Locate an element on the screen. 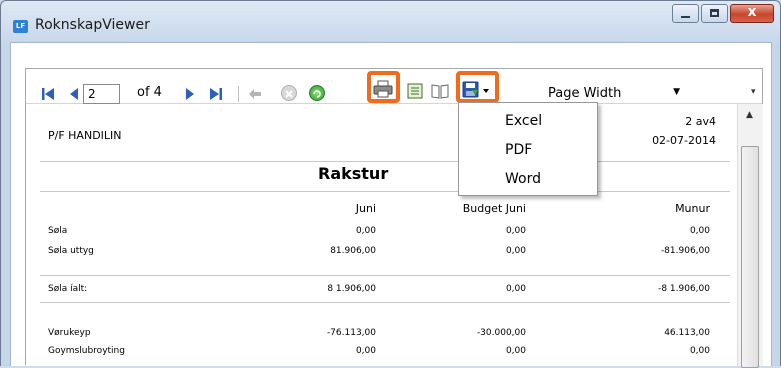  chevron-down-icon: ▼ is located at coordinates (676, 92).